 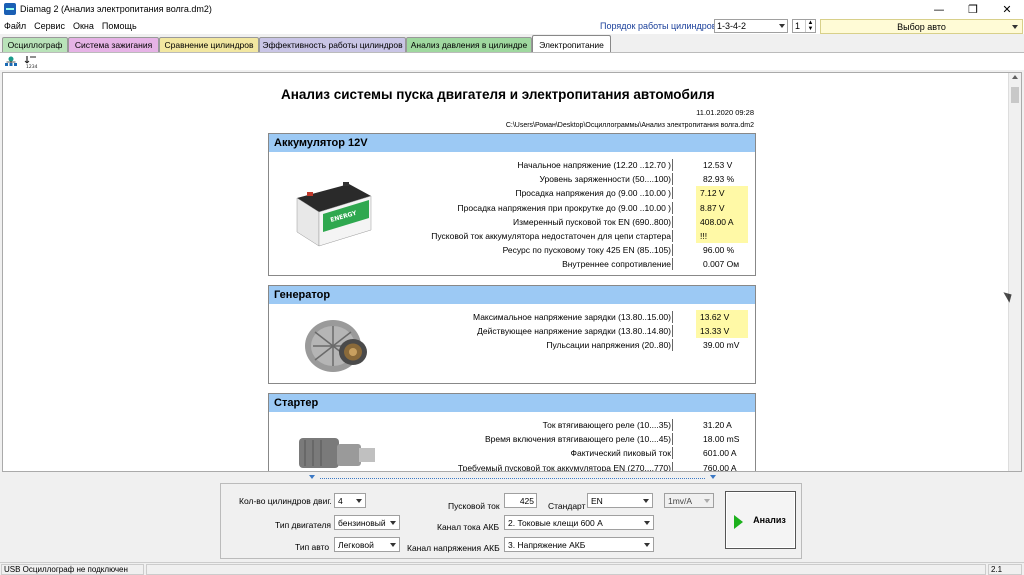 What do you see at coordinates (367, 522) in the screenshot?
I see `engine-type-select: бензиновый` at bounding box center [367, 522].